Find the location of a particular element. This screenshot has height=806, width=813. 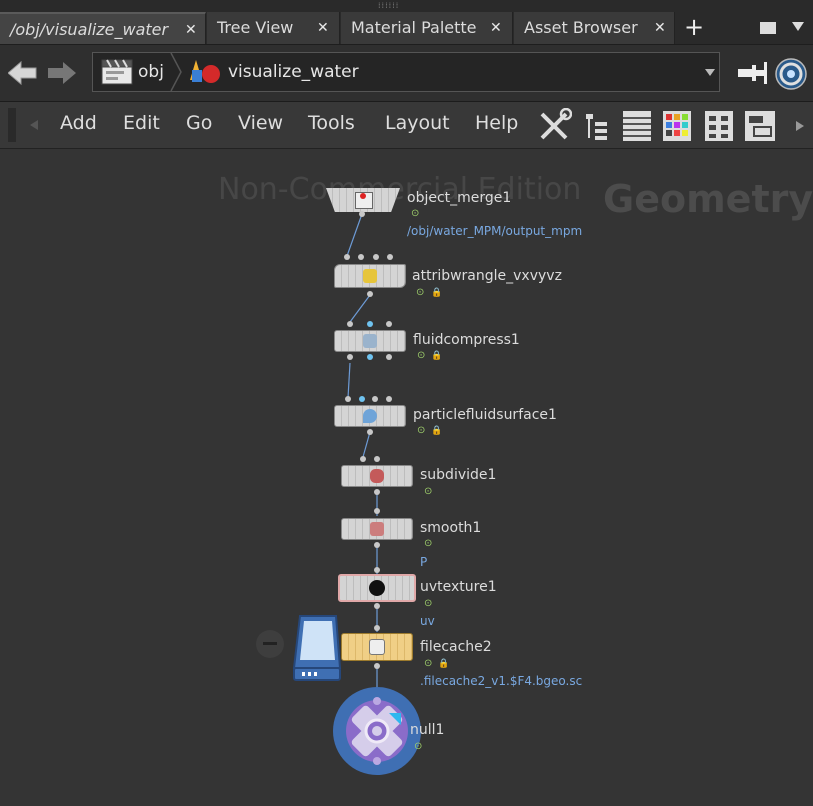

node-particlefluidsurface is located at coordinates (370, 416).